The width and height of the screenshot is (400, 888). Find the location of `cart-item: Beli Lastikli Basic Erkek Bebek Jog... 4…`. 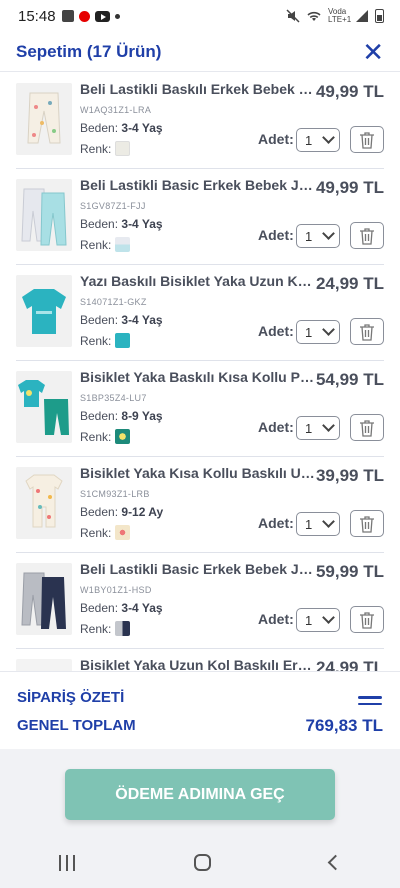

cart-item: Beli Lastikli Basic Erkek Bebek Jog... 4… is located at coordinates (200, 217).